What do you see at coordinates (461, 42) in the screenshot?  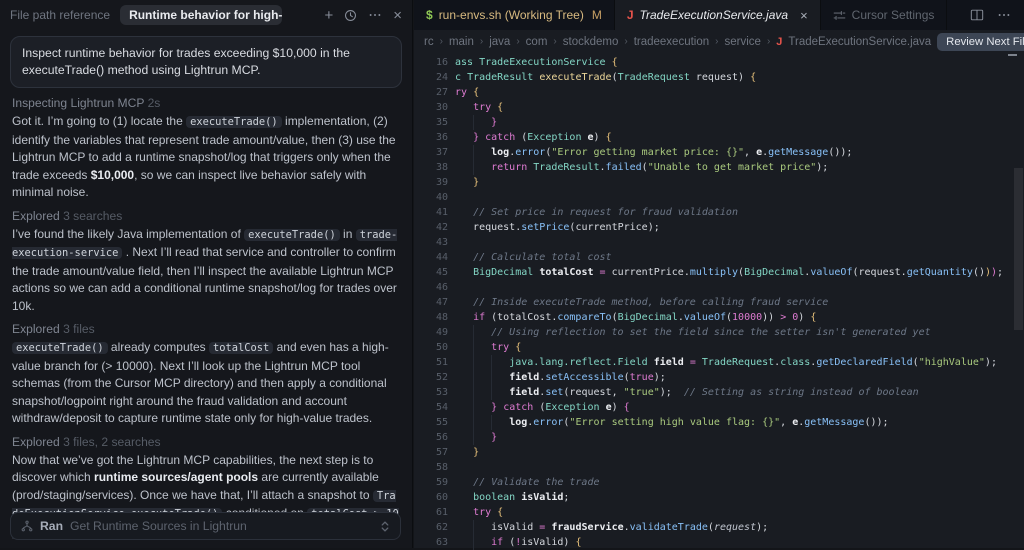 I see `breadcrumb-item: main` at bounding box center [461, 42].